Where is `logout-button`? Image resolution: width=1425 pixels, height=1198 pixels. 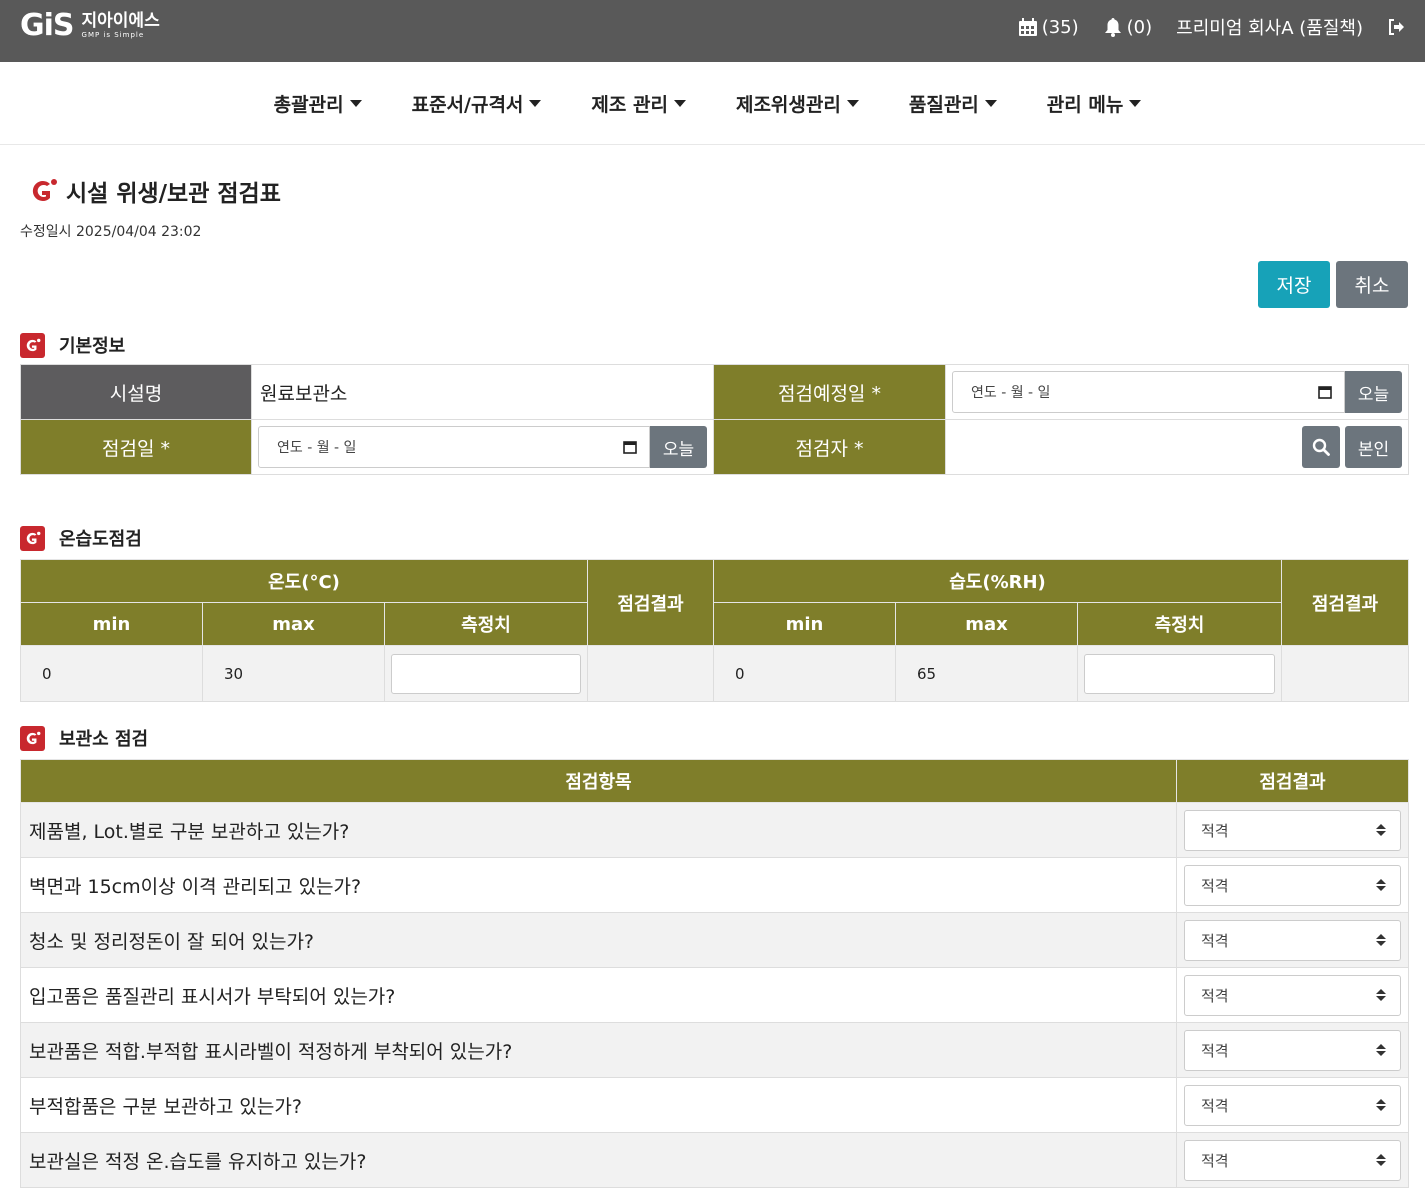
logout-button is located at coordinates (1397, 27).